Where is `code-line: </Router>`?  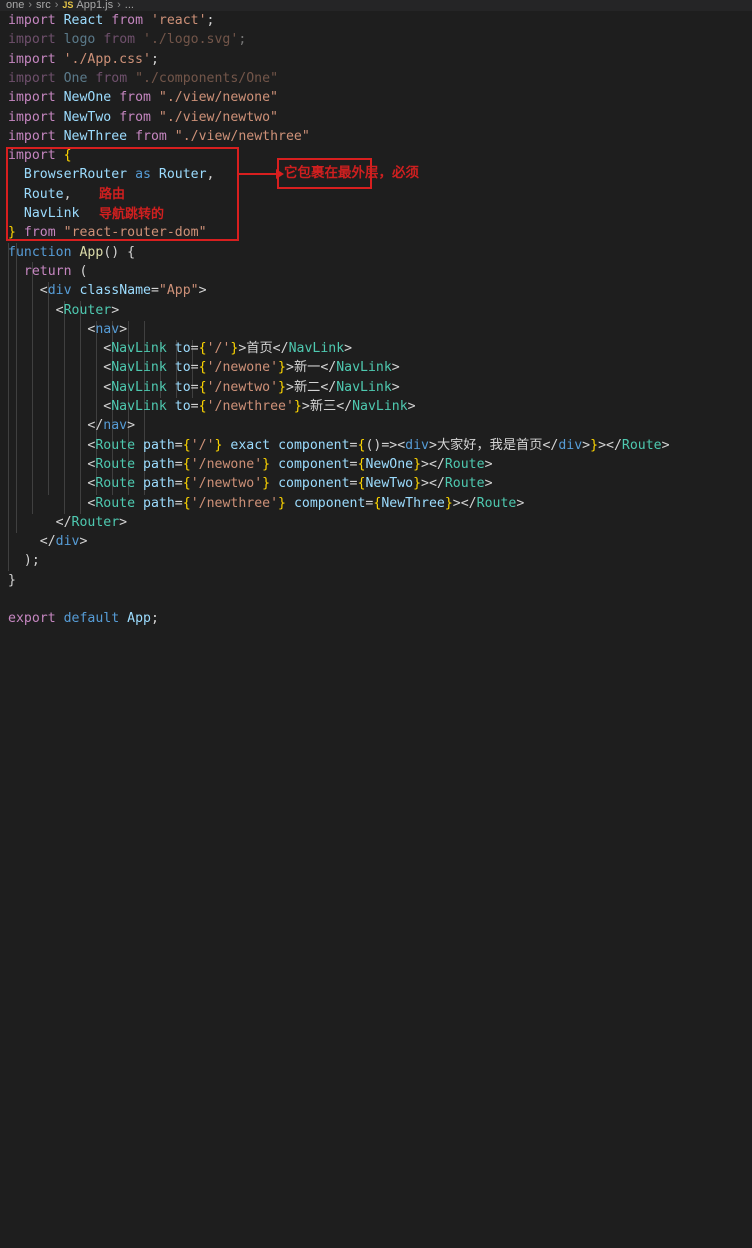
code-line: </Router> is located at coordinates (63, 522).